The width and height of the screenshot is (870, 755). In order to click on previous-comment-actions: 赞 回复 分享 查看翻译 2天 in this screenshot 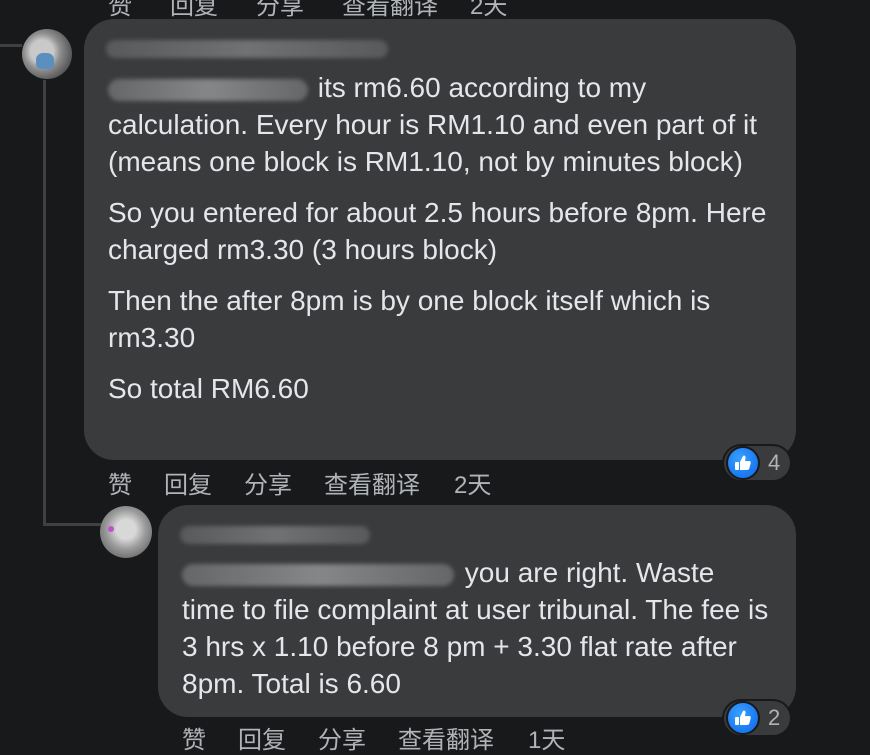, I will do `click(307, 10)`.